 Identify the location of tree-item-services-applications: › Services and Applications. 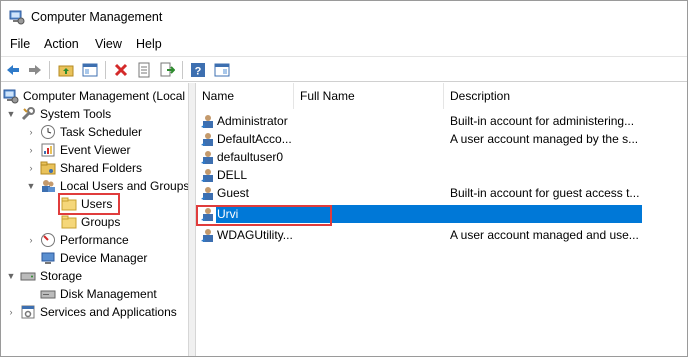
(91, 312).